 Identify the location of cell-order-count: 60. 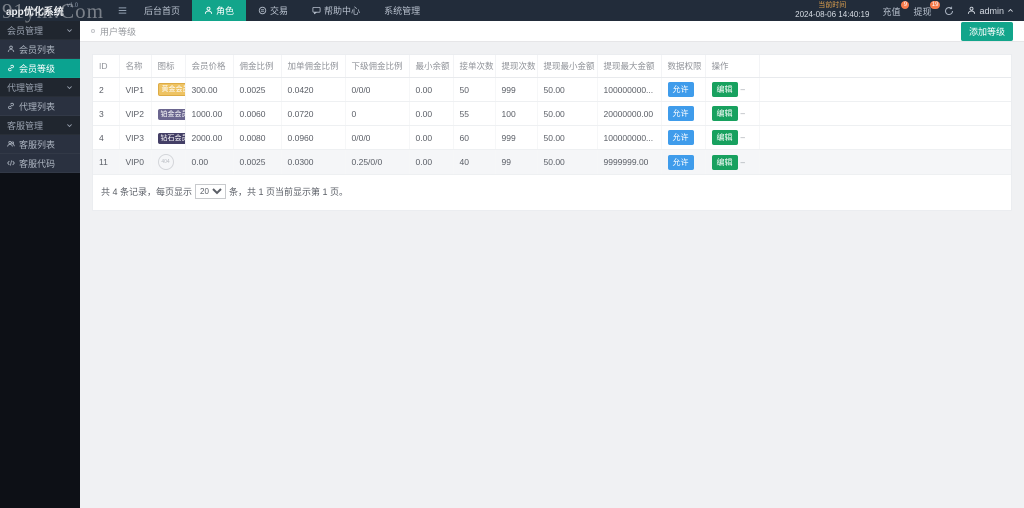
(474, 137).